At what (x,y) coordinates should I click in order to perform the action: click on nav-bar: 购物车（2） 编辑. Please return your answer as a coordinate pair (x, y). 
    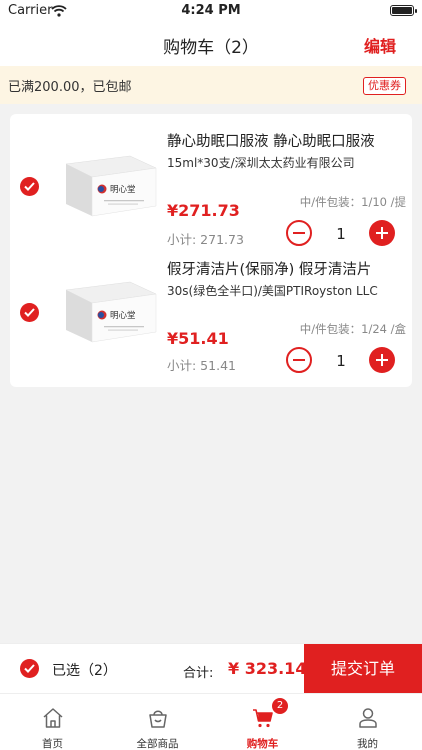
    Looking at the image, I should click on (211, 44).